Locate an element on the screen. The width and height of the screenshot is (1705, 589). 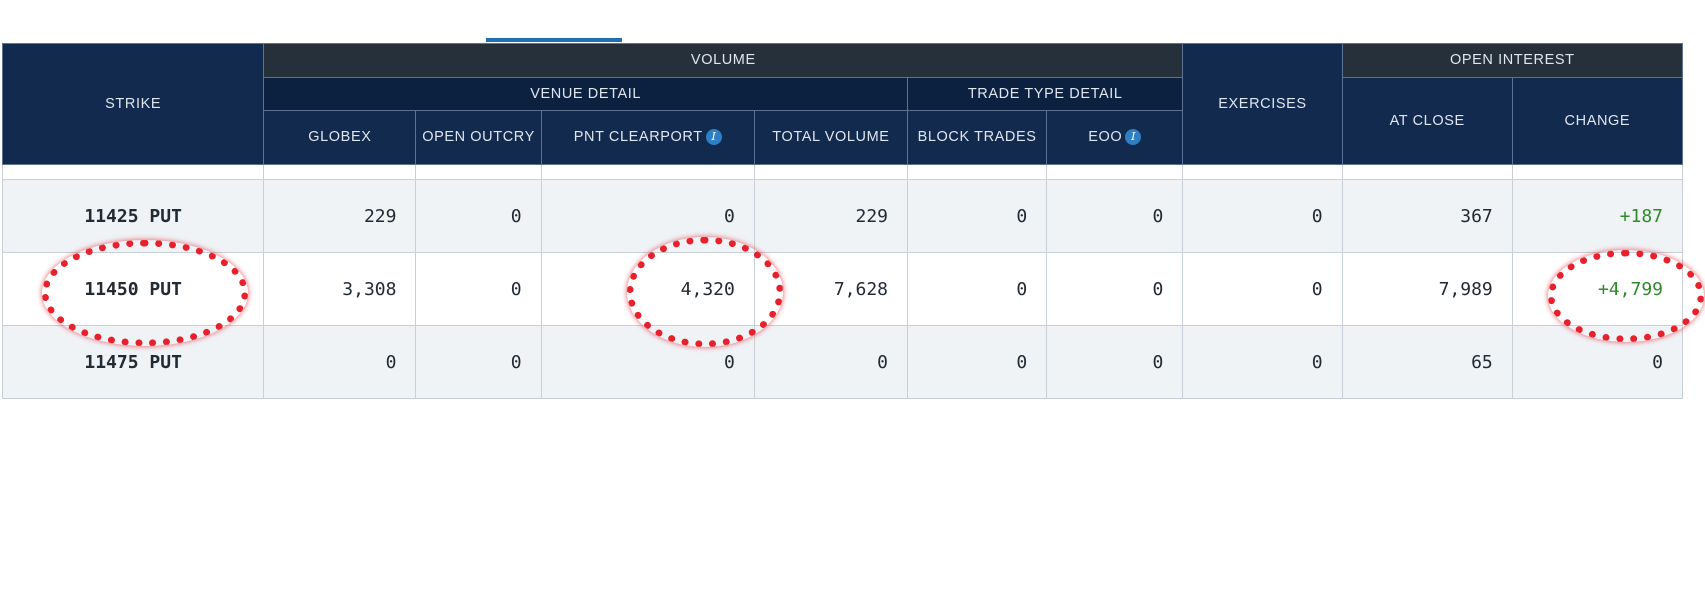
table-spacer-row is located at coordinates (842, 172).